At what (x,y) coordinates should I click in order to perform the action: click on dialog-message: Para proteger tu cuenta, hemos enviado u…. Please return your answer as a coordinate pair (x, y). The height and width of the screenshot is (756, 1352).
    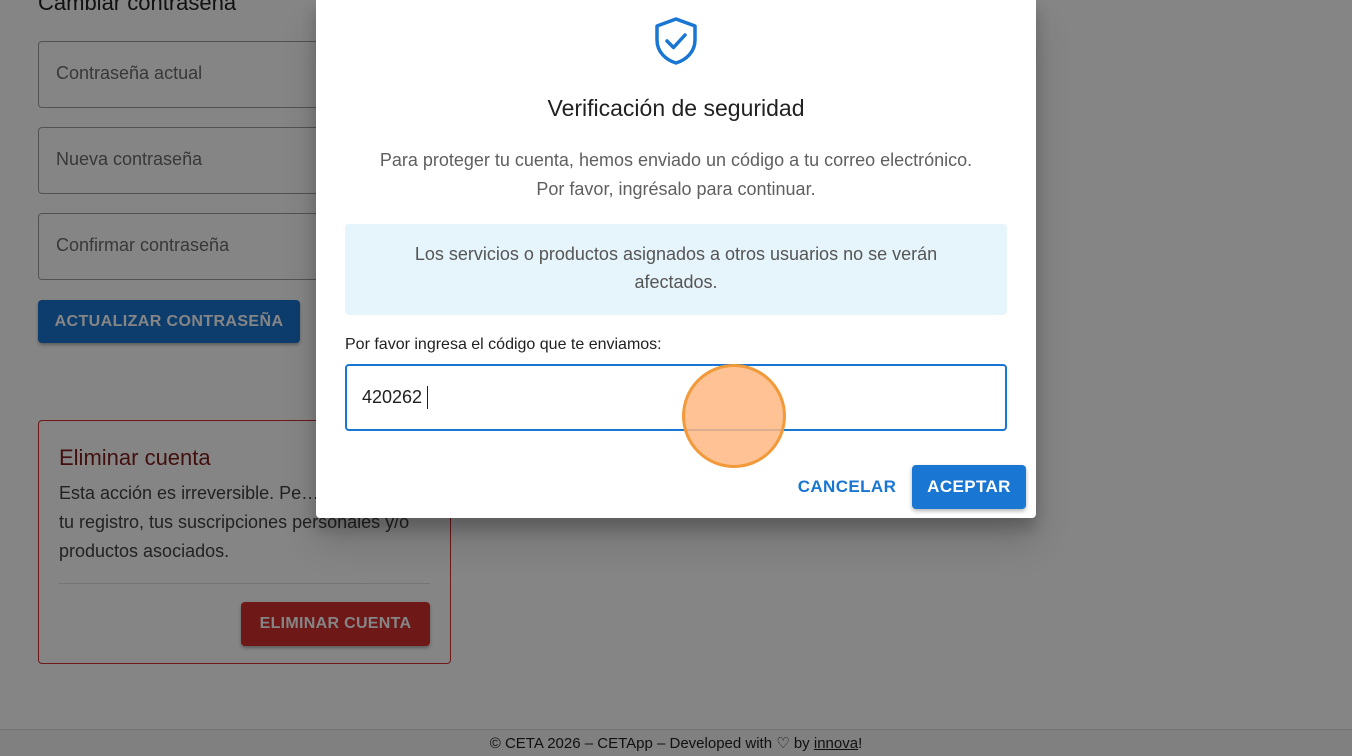
    Looking at the image, I should click on (676, 175).